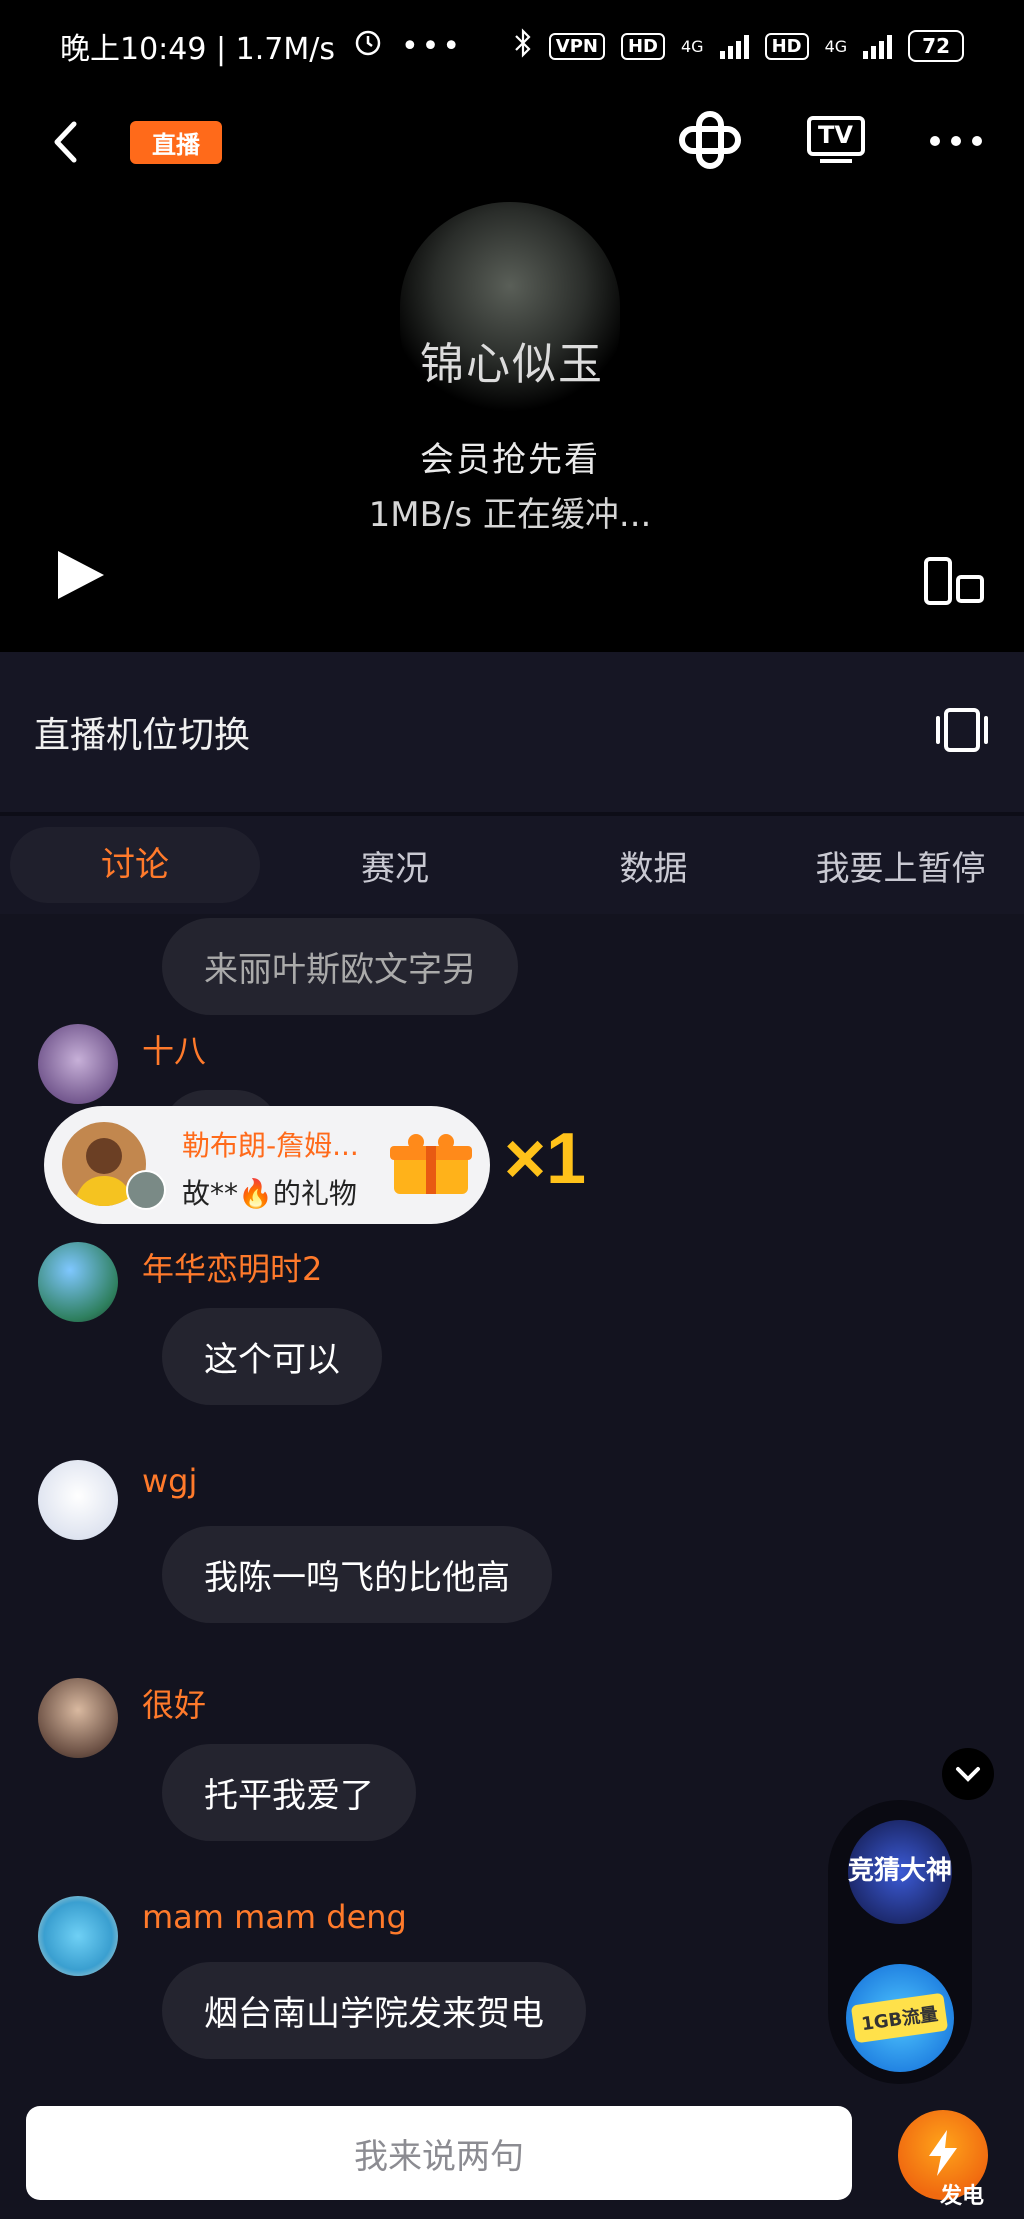  I want to click on network-type-2: 4G, so click(836, 46).